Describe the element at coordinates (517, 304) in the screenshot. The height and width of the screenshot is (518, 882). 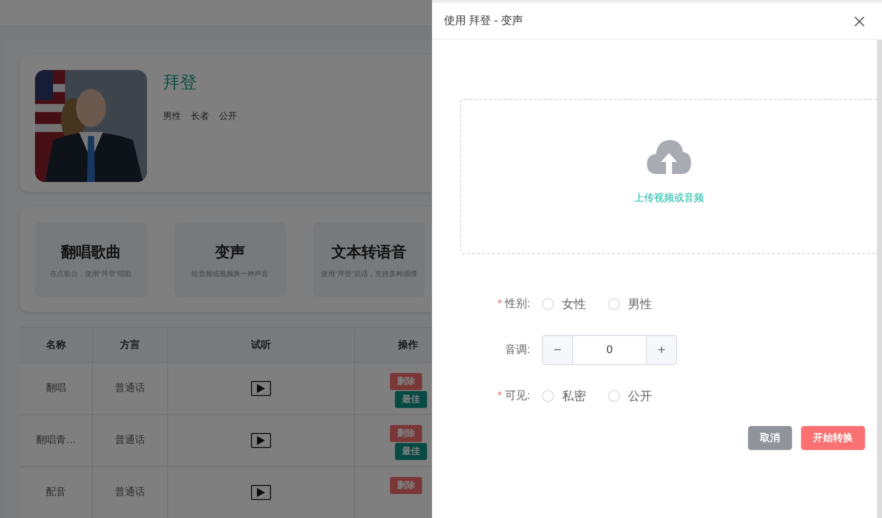
I see `field-label: 性别:` at that location.